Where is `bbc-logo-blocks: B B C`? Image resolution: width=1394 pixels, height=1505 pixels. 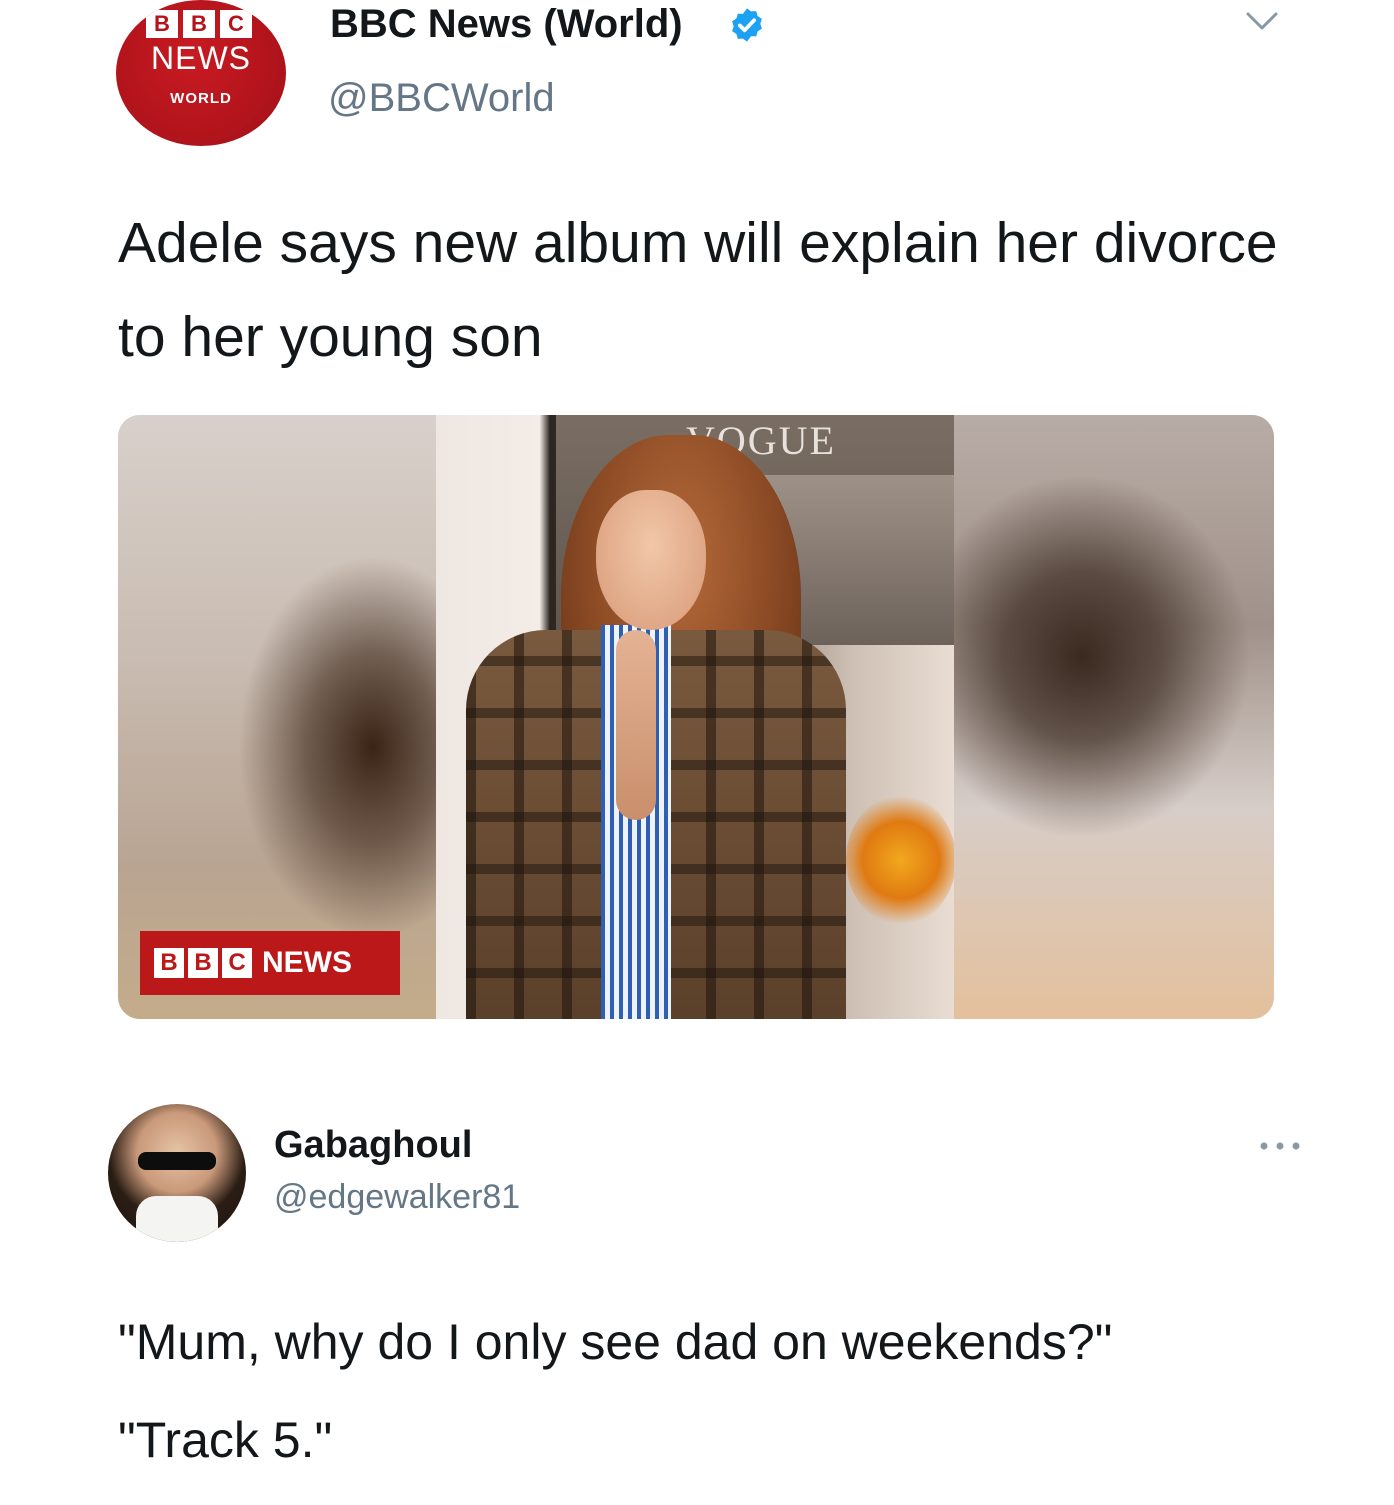 bbc-logo-blocks: B B C is located at coordinates (199, 24).